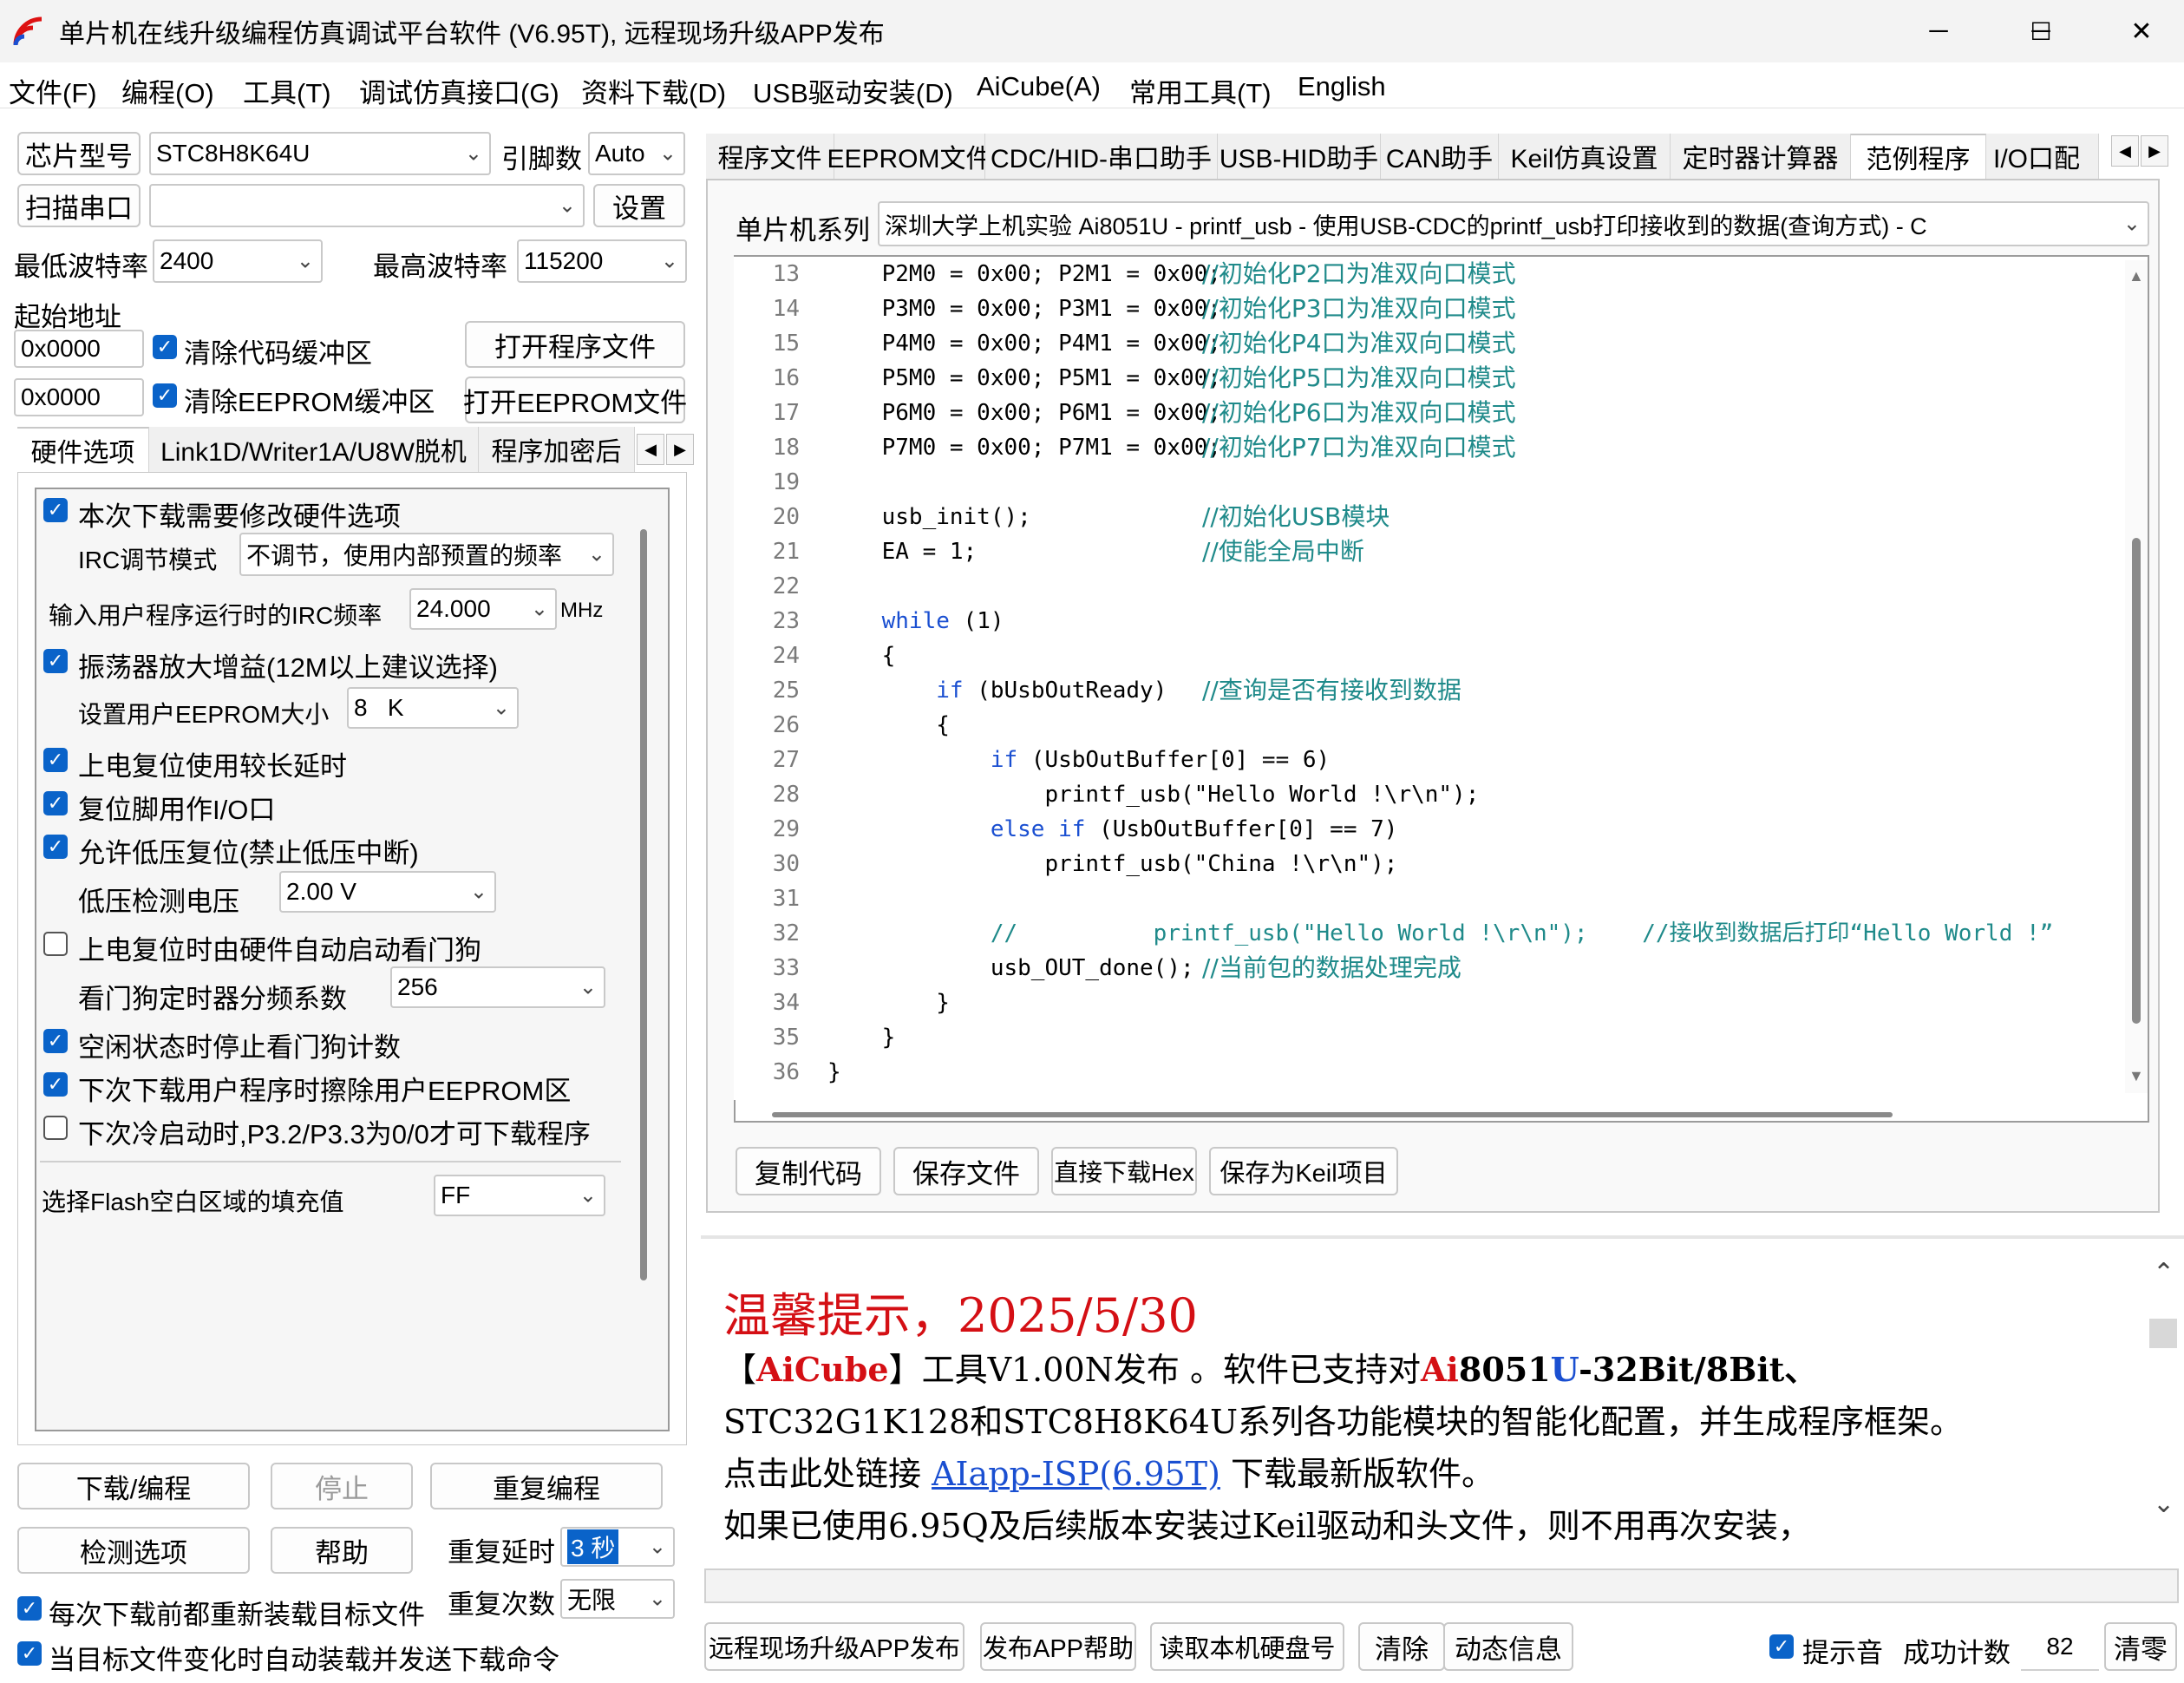 The height and width of the screenshot is (1683, 2184). What do you see at coordinates (79, 397) in the screenshot?
I see `start-address-input-2: 0x0000` at bounding box center [79, 397].